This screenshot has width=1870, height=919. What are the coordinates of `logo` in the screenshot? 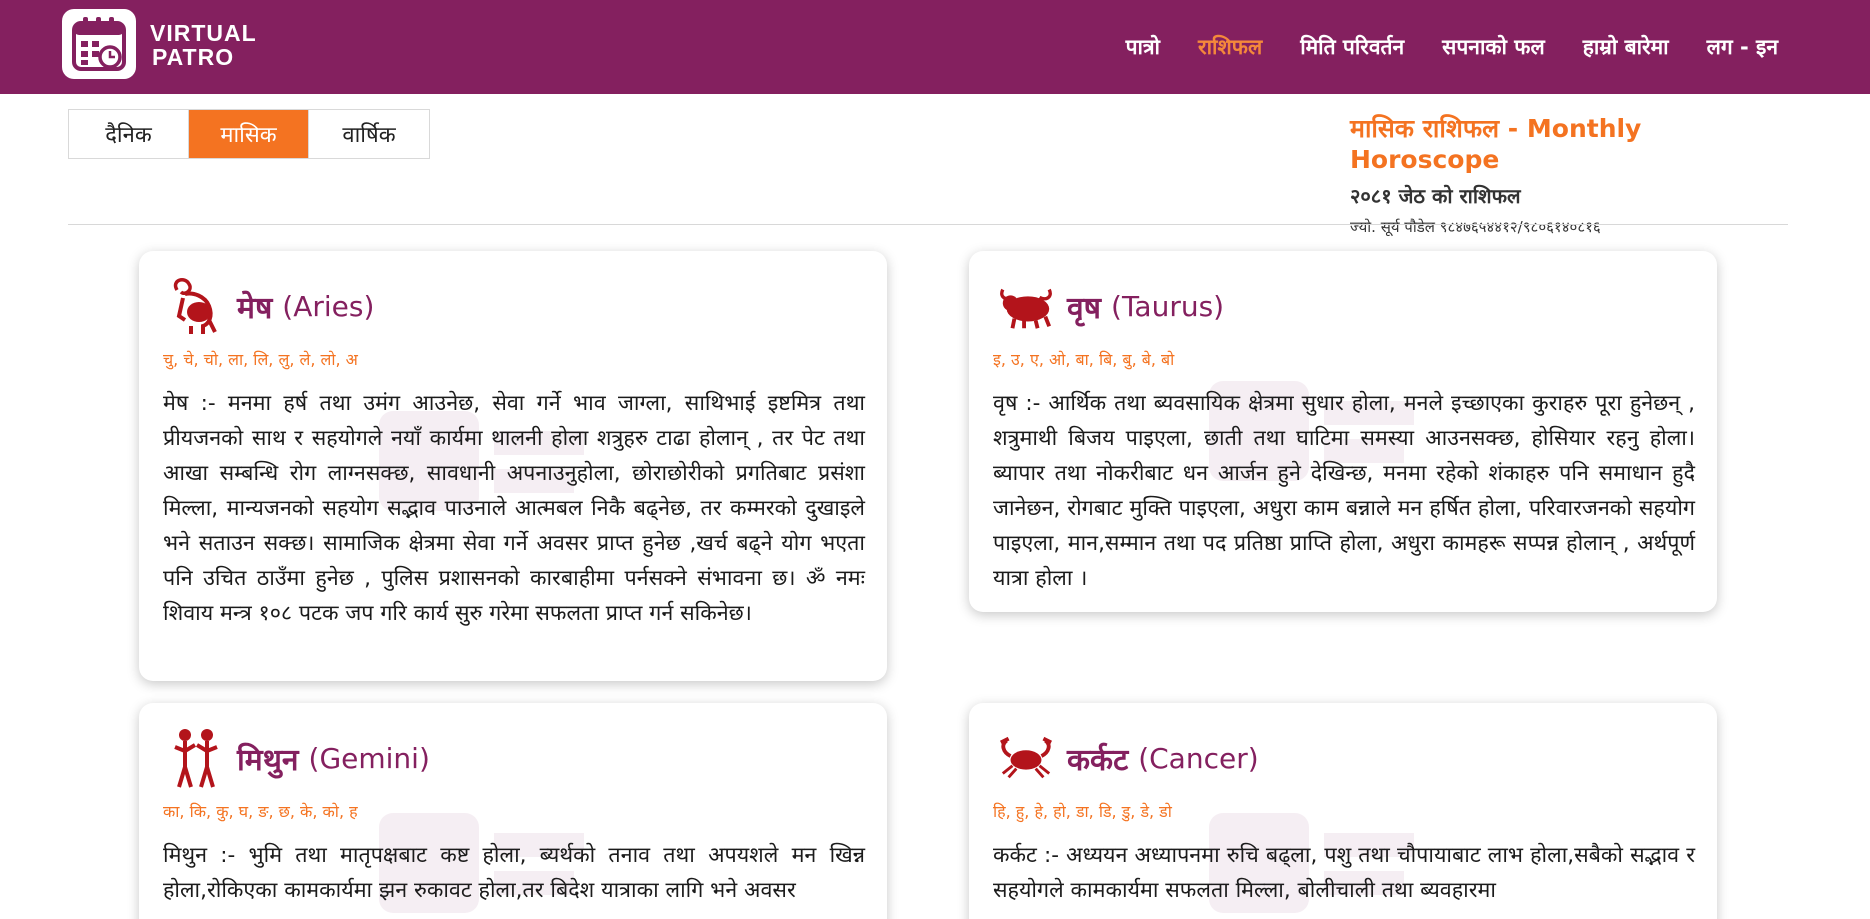 It's located at (99, 44).